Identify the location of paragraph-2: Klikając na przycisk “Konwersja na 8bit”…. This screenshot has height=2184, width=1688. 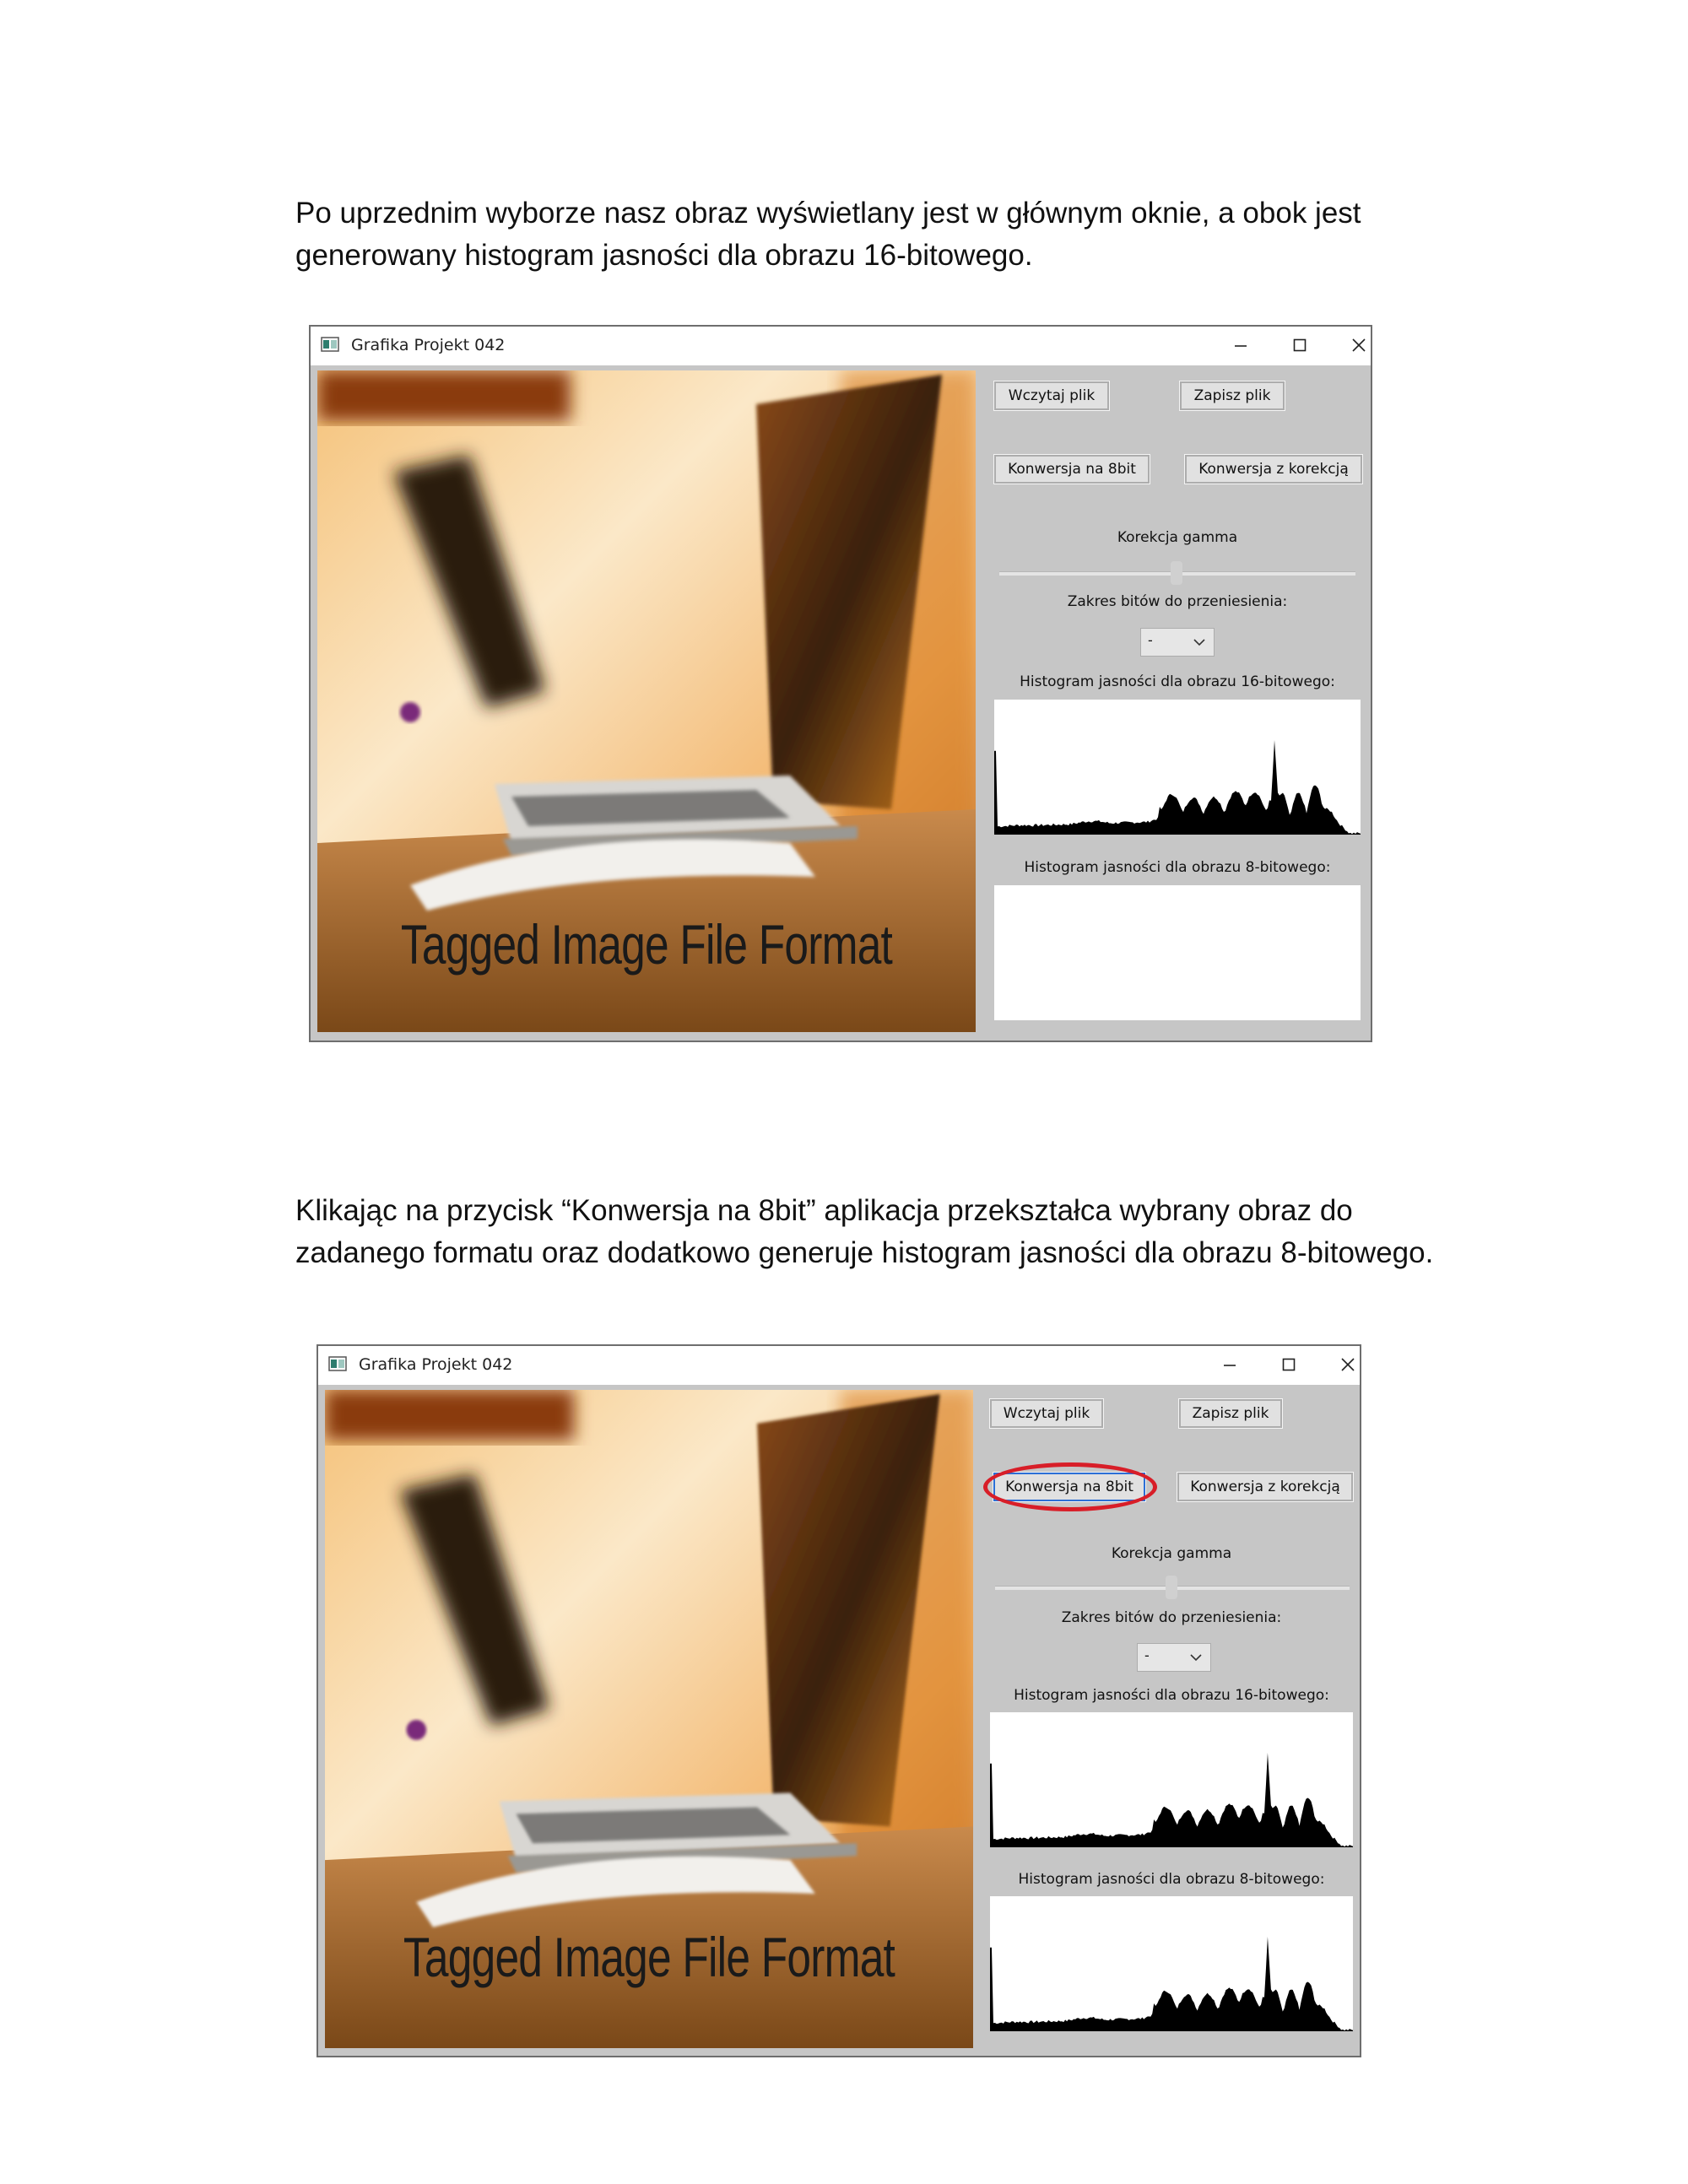
(894, 1232).